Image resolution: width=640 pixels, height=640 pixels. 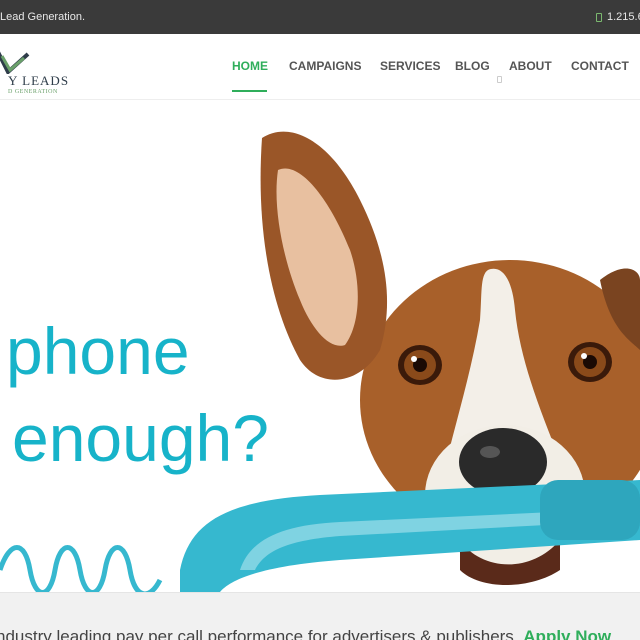 I want to click on checkmark-logo-icon, so click(x=15, y=62).